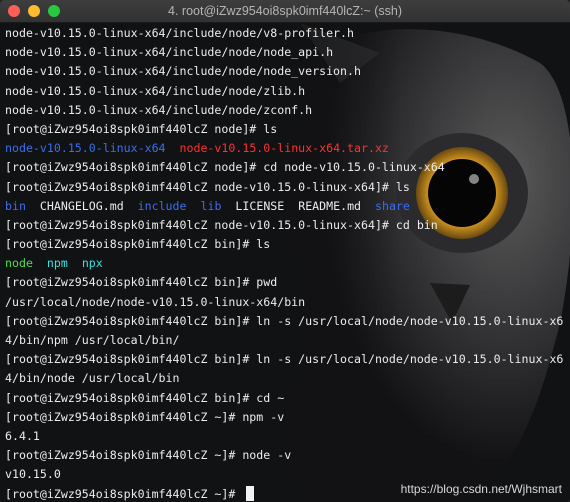 This screenshot has width=570, height=502. Describe the element at coordinates (285, 436) in the screenshot. I see `terminal-line: 6.4.1` at that location.